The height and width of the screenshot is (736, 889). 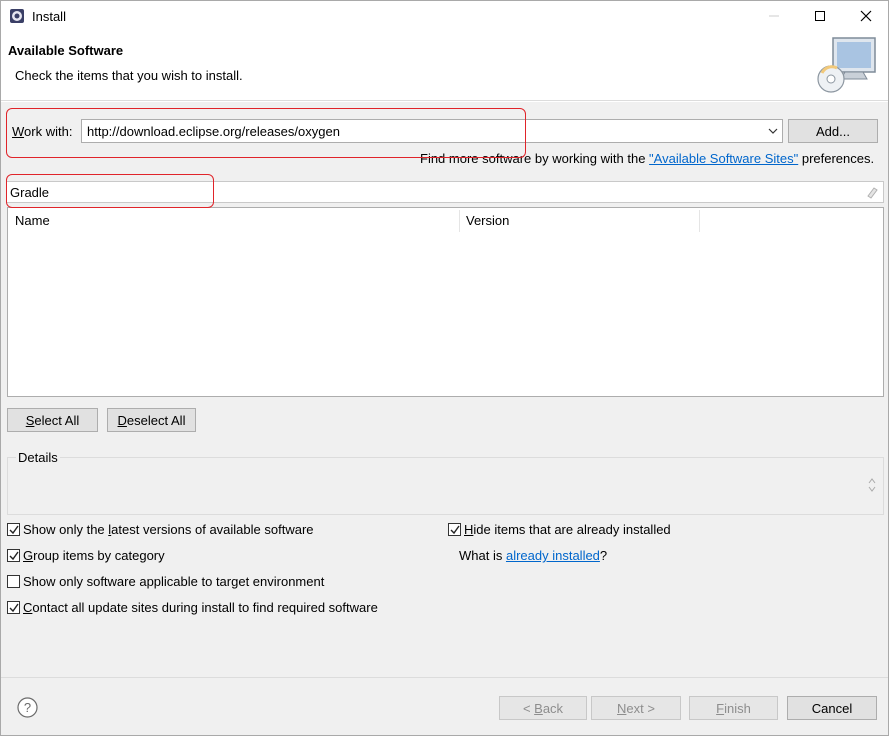 I want to click on what-is-installed-text: What is already installed?, so click(x=533, y=555).